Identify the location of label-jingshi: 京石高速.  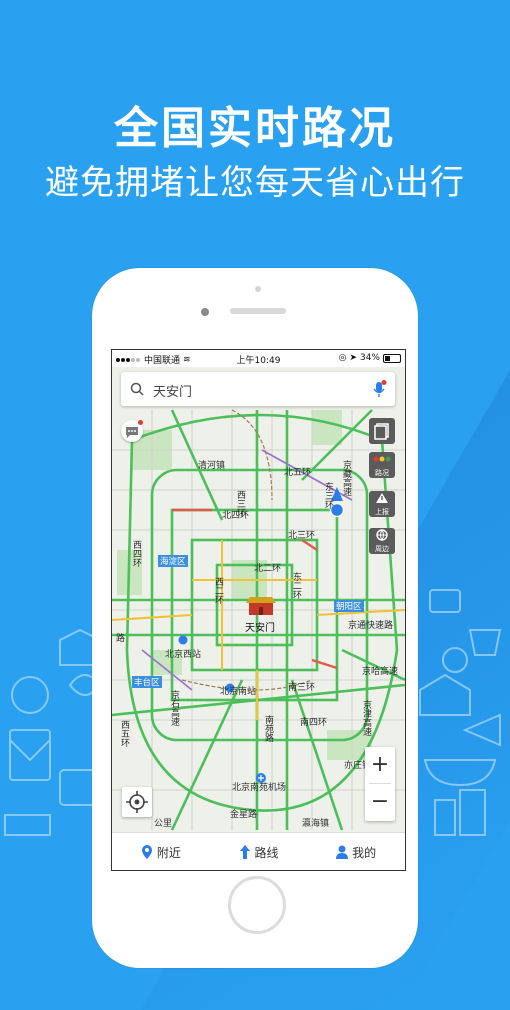
(174, 708).